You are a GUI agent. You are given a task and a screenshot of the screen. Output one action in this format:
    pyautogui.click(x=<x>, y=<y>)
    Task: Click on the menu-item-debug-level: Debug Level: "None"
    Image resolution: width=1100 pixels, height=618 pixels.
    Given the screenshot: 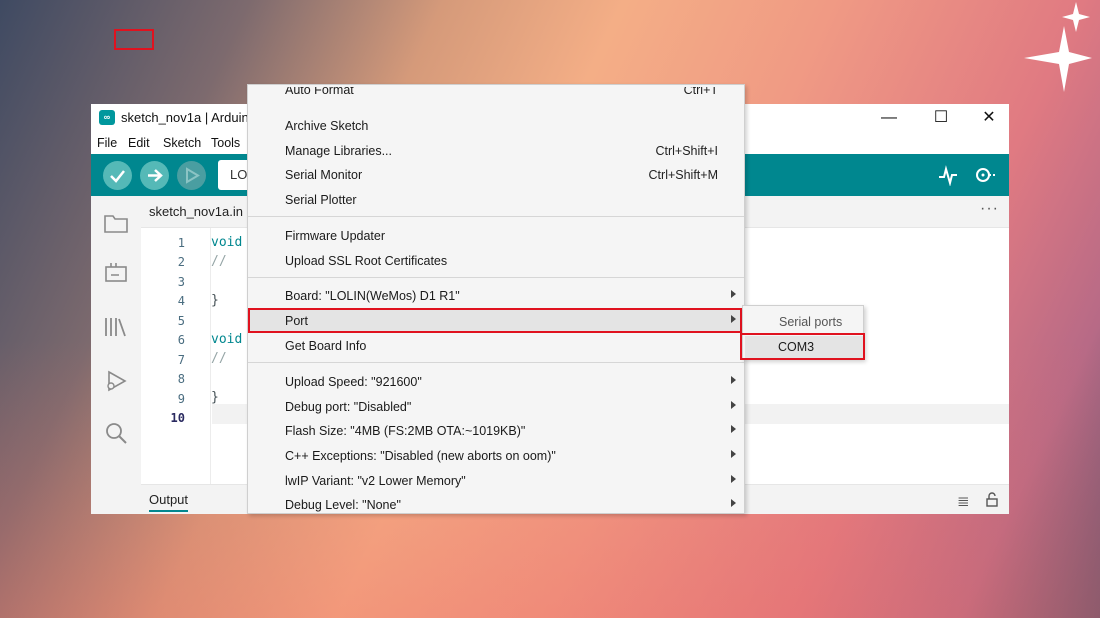 What is the action you would take?
    pyautogui.click(x=496, y=503)
    